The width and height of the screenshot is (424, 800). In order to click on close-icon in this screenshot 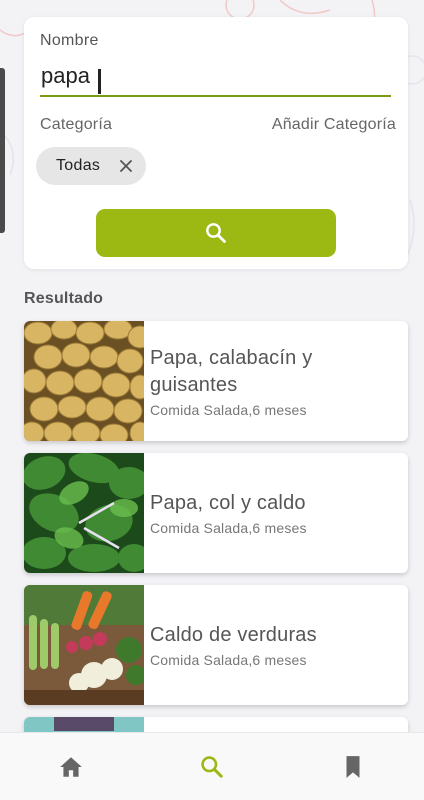, I will do `click(126, 166)`.